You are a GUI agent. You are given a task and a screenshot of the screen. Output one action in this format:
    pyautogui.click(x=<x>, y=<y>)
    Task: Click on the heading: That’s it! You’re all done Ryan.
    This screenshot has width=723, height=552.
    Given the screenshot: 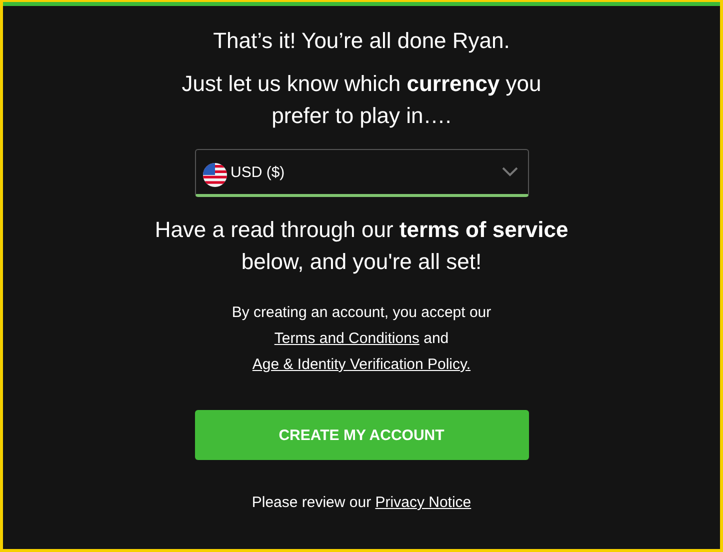 What is the action you would take?
    pyautogui.click(x=361, y=41)
    